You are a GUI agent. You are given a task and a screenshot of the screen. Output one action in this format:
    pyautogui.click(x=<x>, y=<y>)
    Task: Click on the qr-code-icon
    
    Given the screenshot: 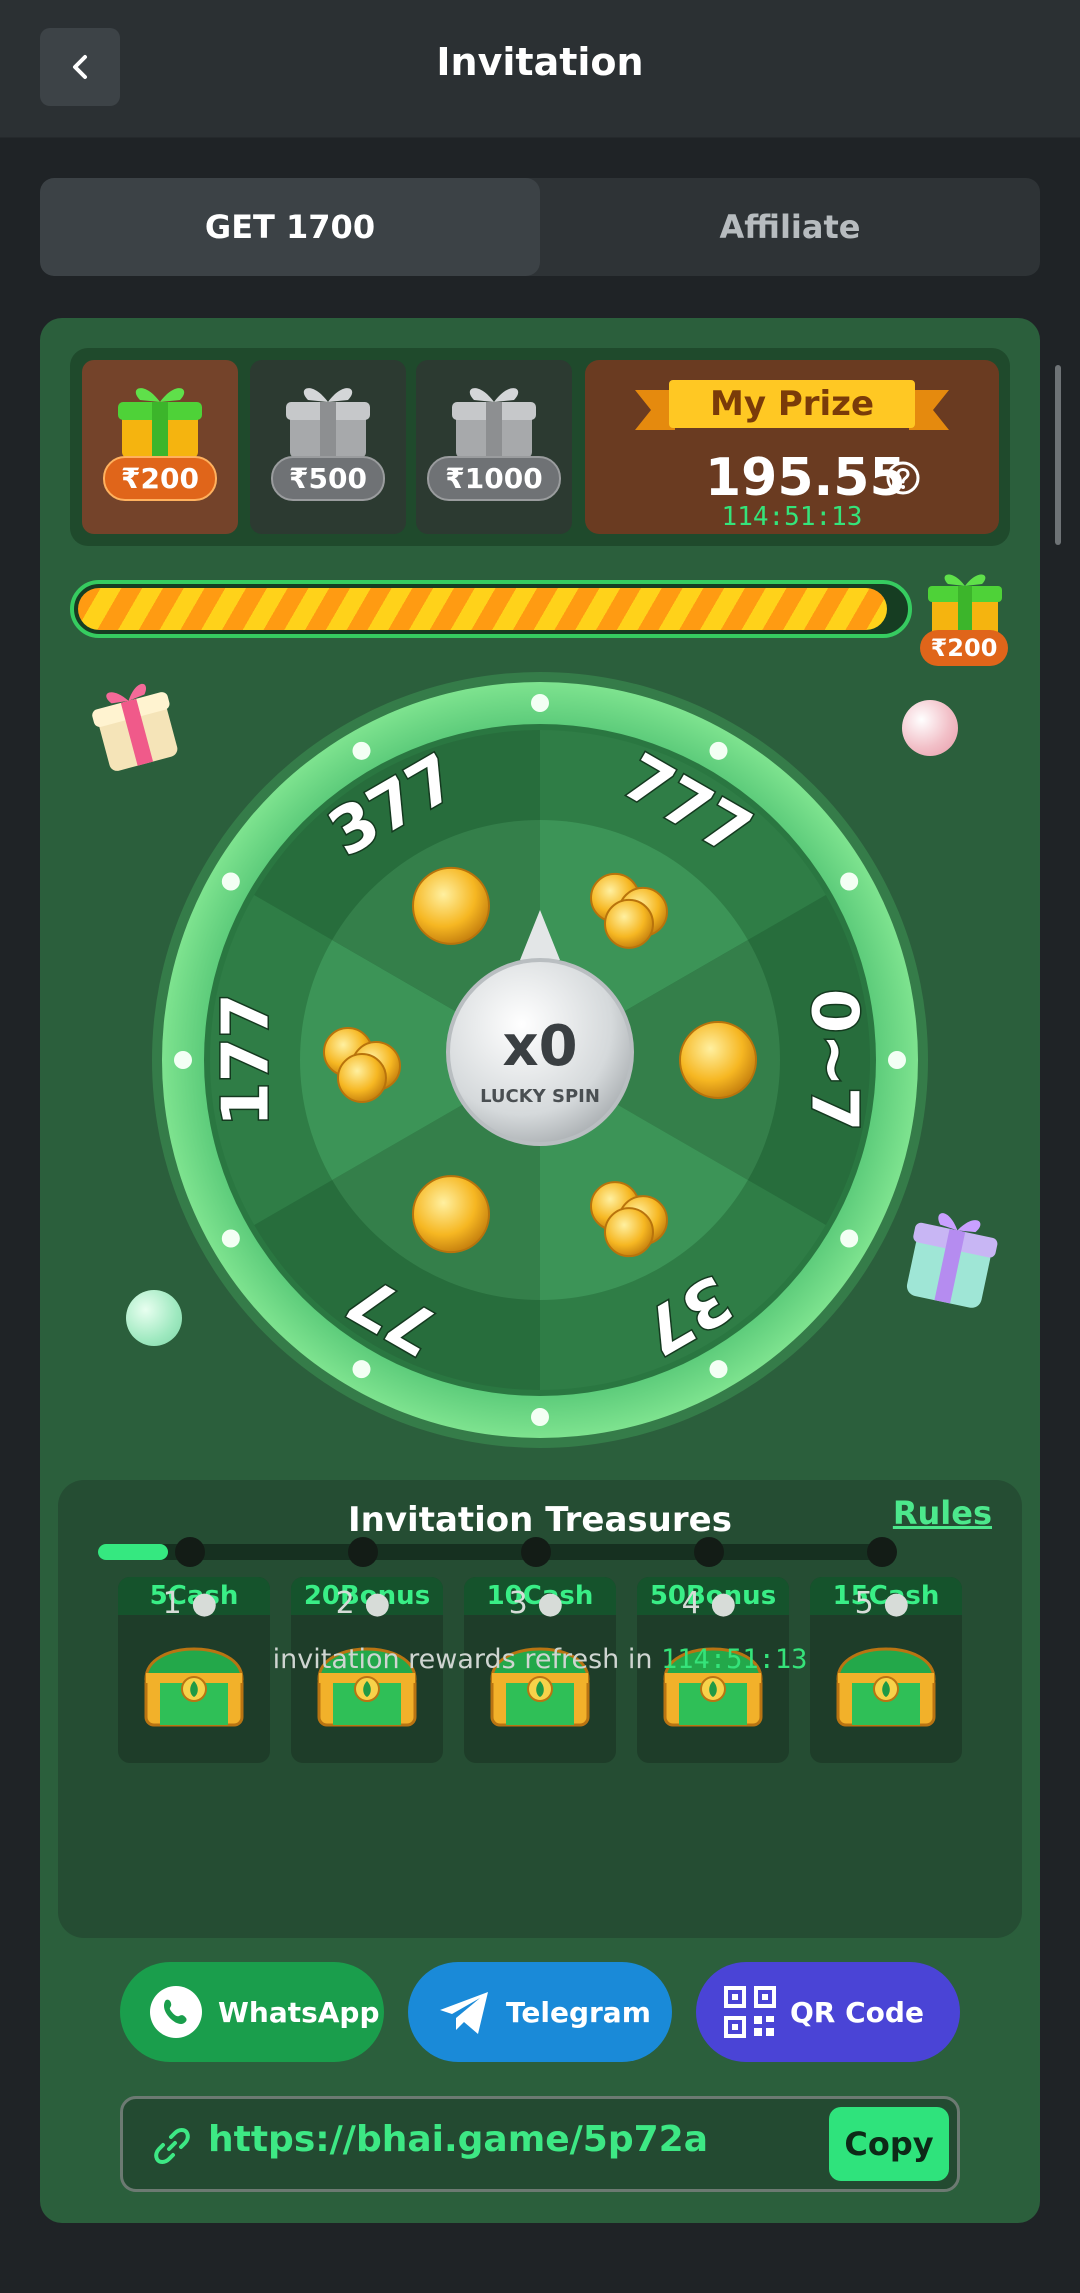 What is the action you would take?
    pyautogui.click(x=750, y=2012)
    